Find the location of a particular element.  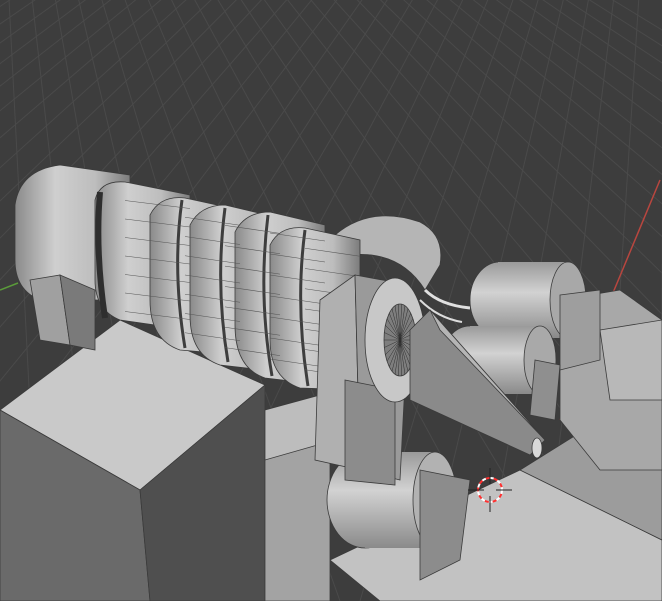

shaft-tip is located at coordinates (537, 448).